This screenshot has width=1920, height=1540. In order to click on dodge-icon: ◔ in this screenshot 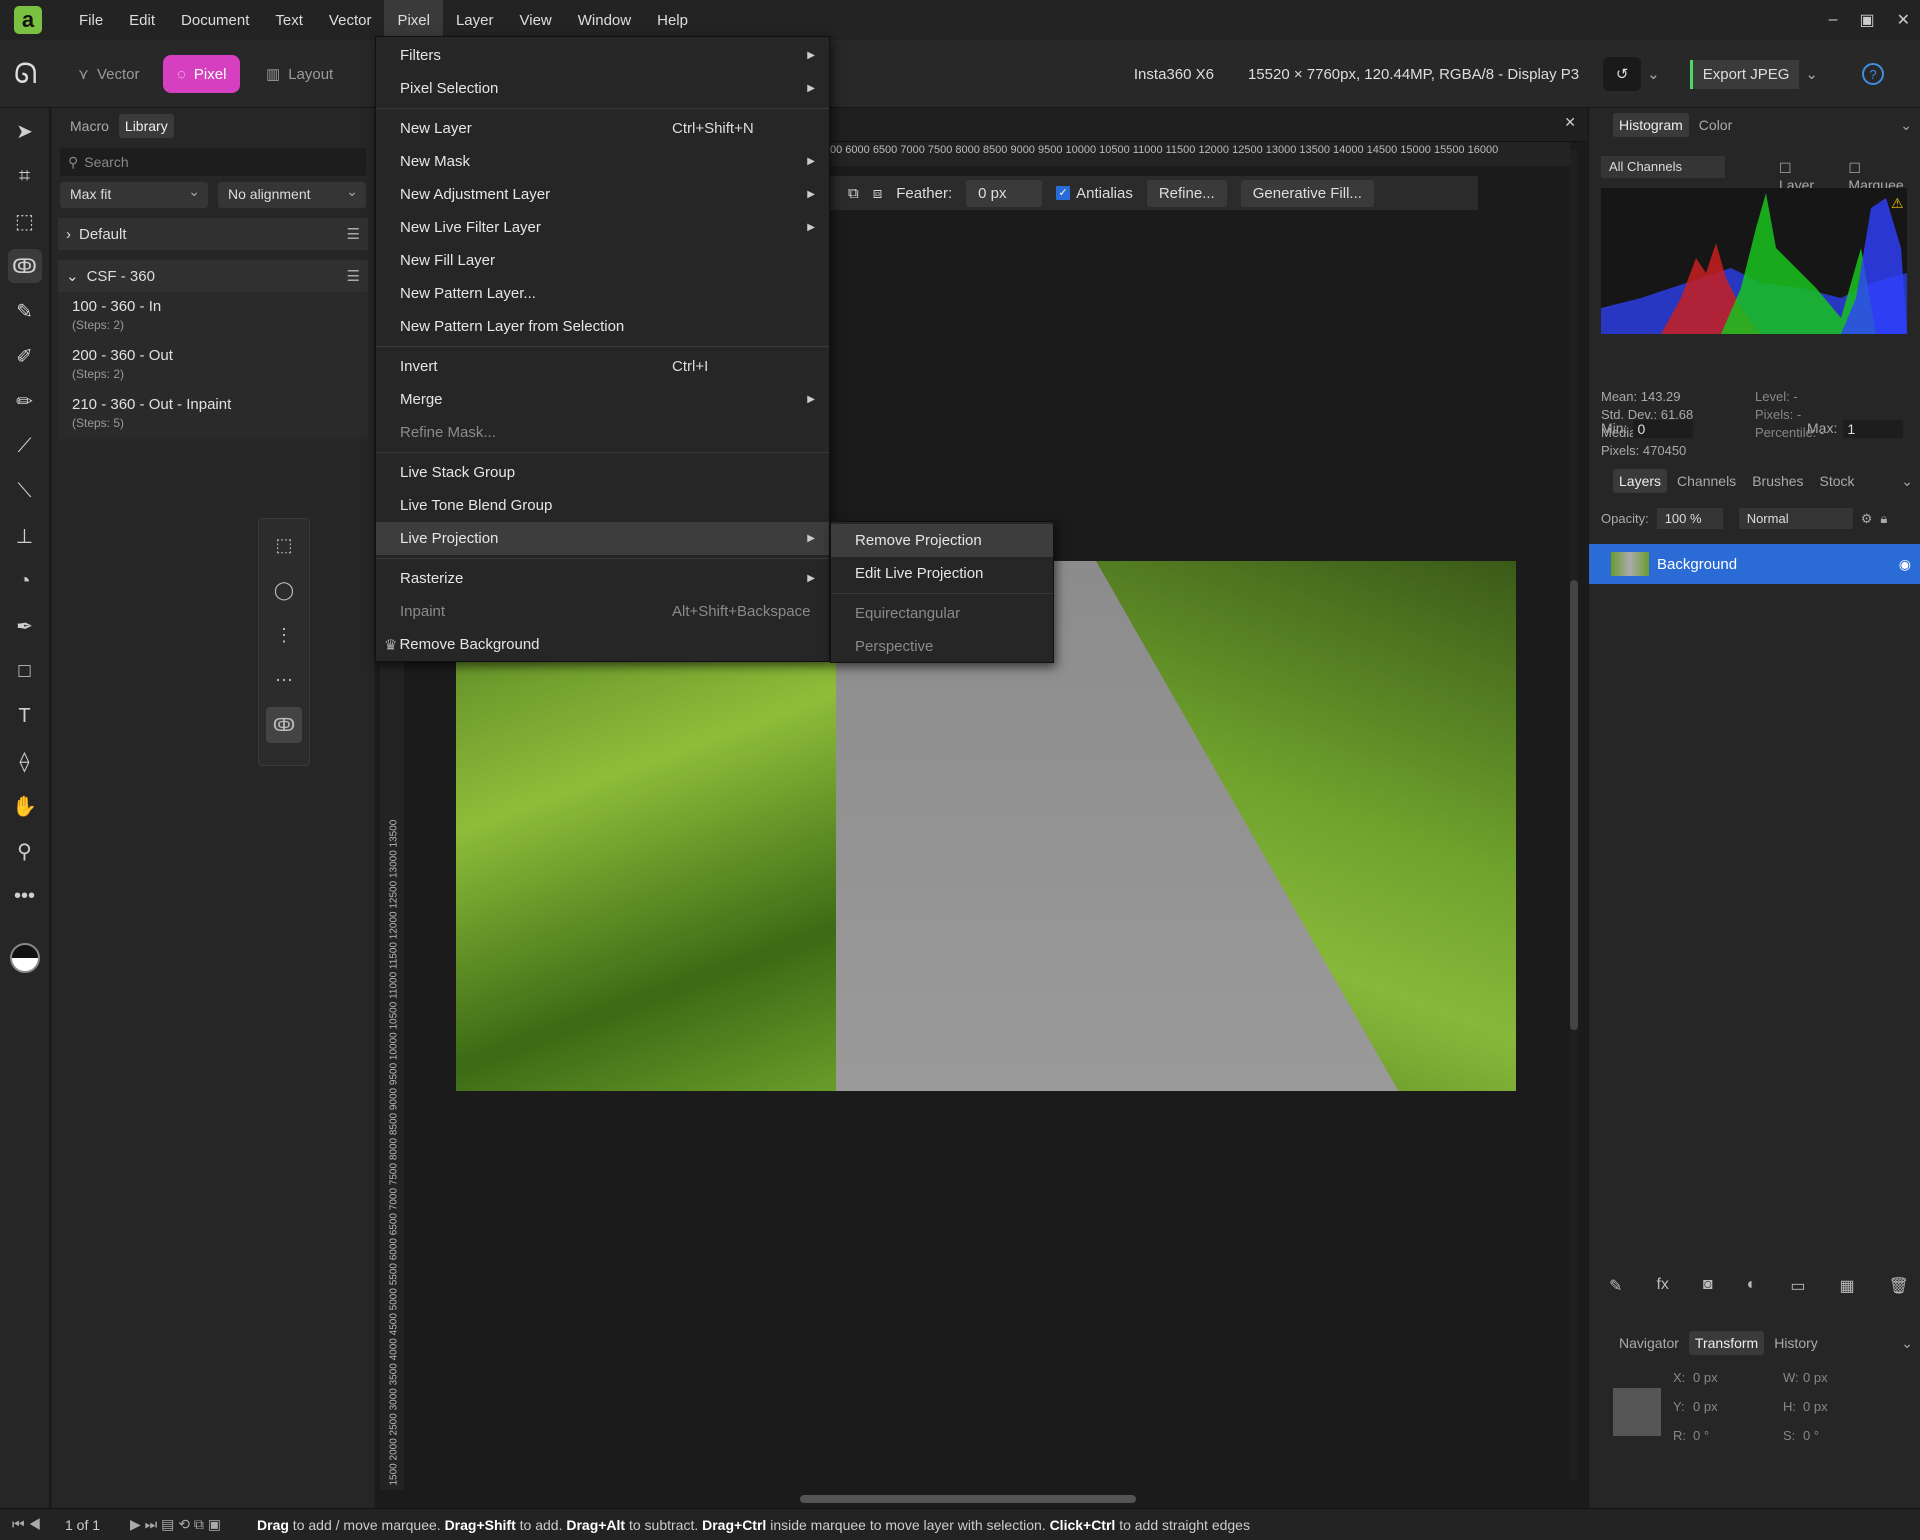, I will do `click(25, 581)`.